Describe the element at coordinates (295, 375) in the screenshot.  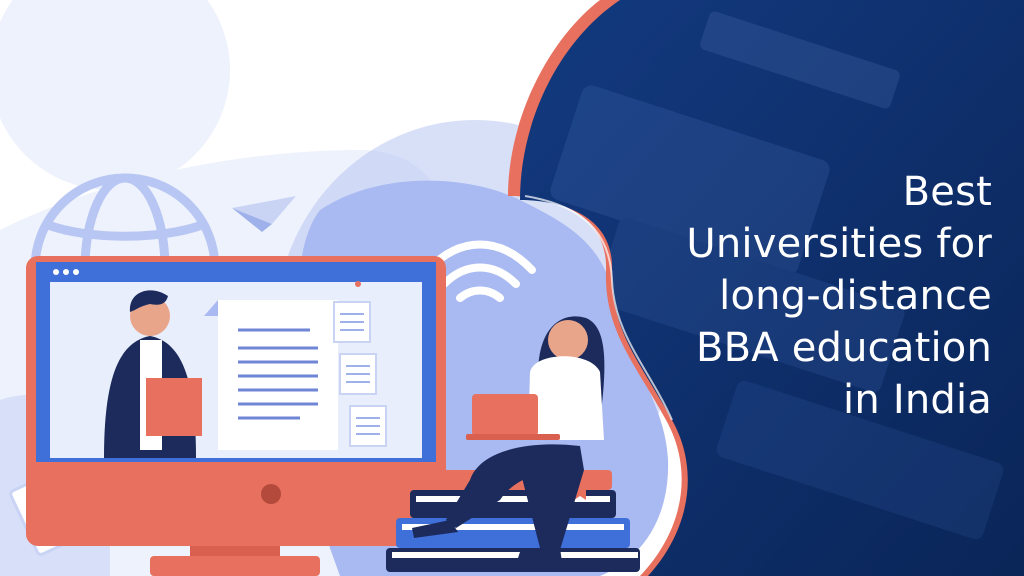
I see `screen-documents` at that location.